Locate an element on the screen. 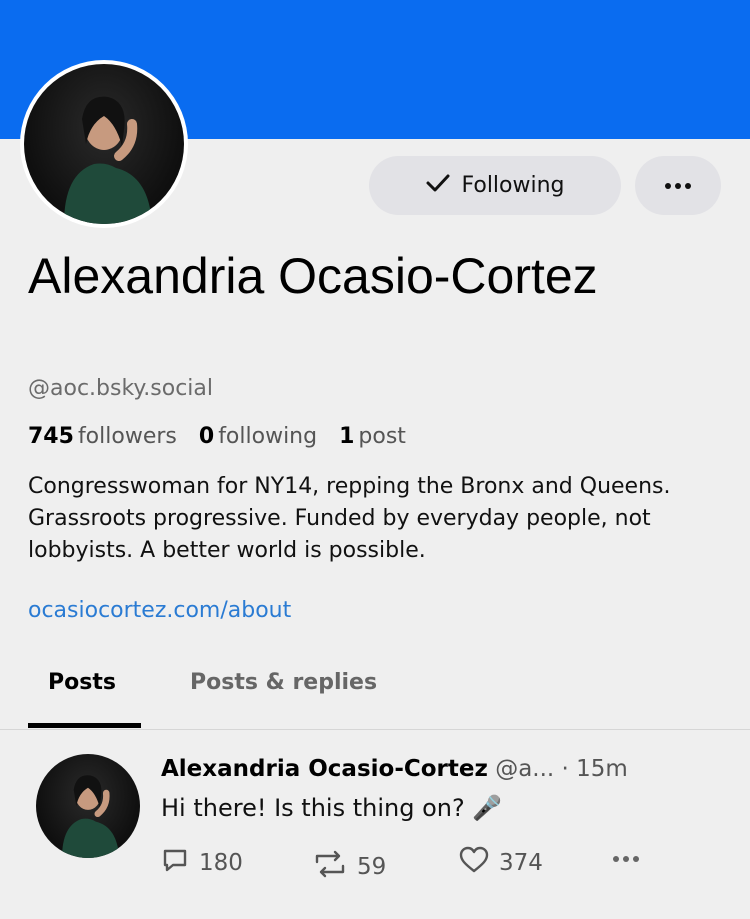  reply-icon is located at coordinates (175, 863).